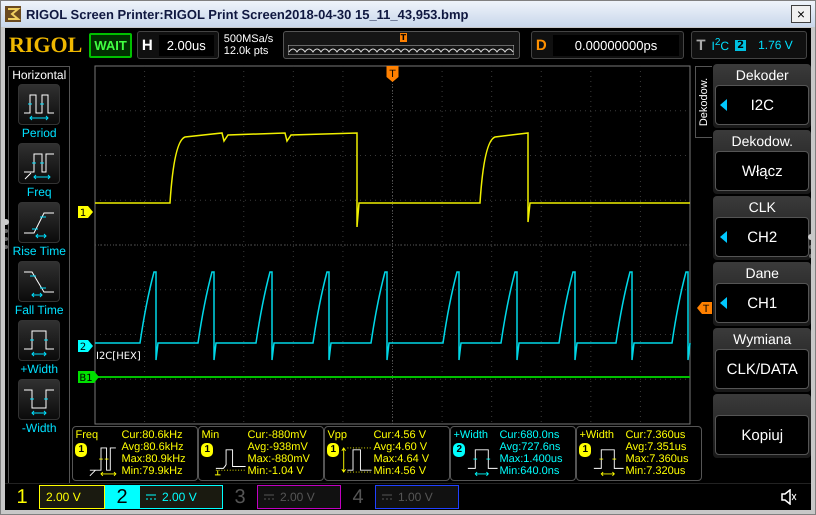 This screenshot has height=515, width=816. What do you see at coordinates (701, 45) in the screenshot?
I see `trigger-label: T` at bounding box center [701, 45].